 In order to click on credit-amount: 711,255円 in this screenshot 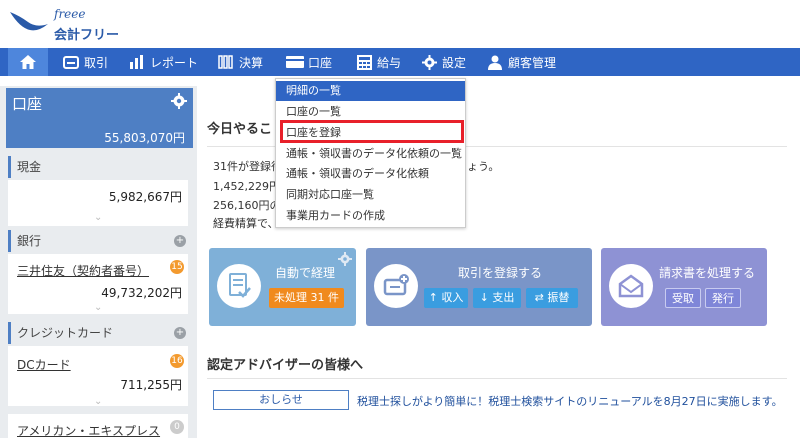, I will do `click(151, 385)`.